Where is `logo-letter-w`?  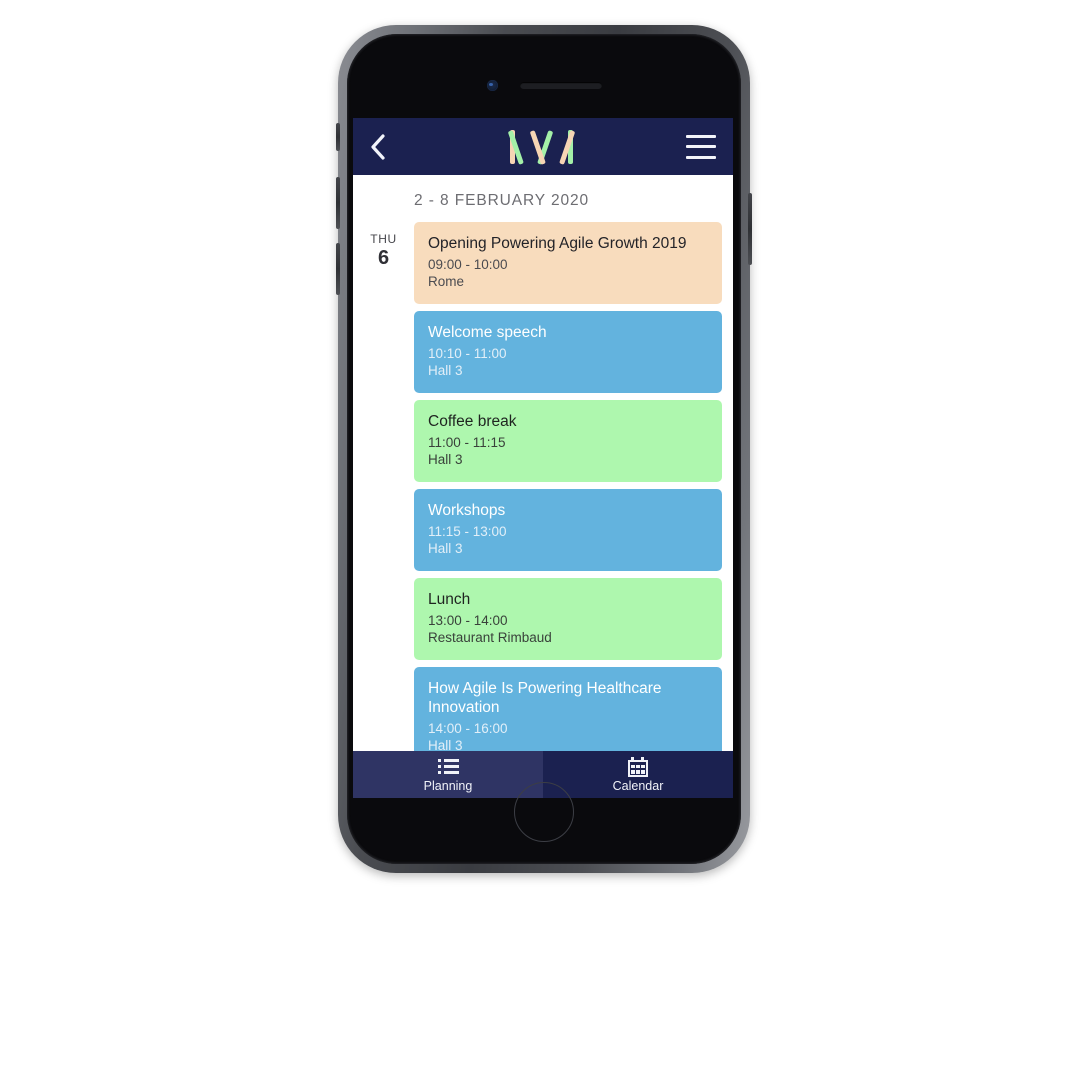
logo-letter-w is located at coordinates (541, 147).